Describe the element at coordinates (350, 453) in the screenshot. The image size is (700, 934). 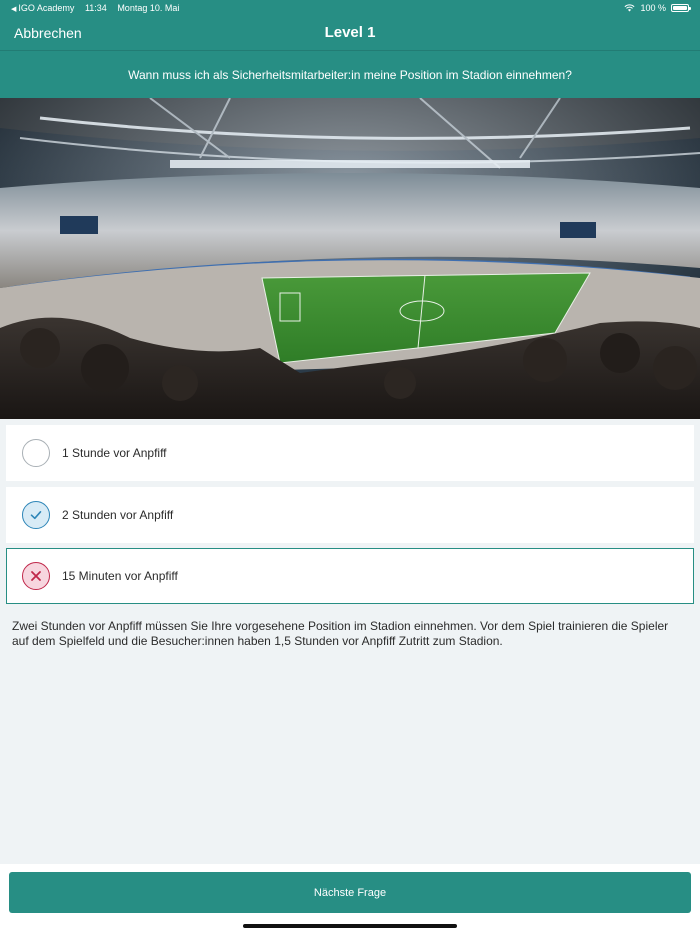
I see `answer-option-1: 1 Stunde vor Anpfiff` at that location.